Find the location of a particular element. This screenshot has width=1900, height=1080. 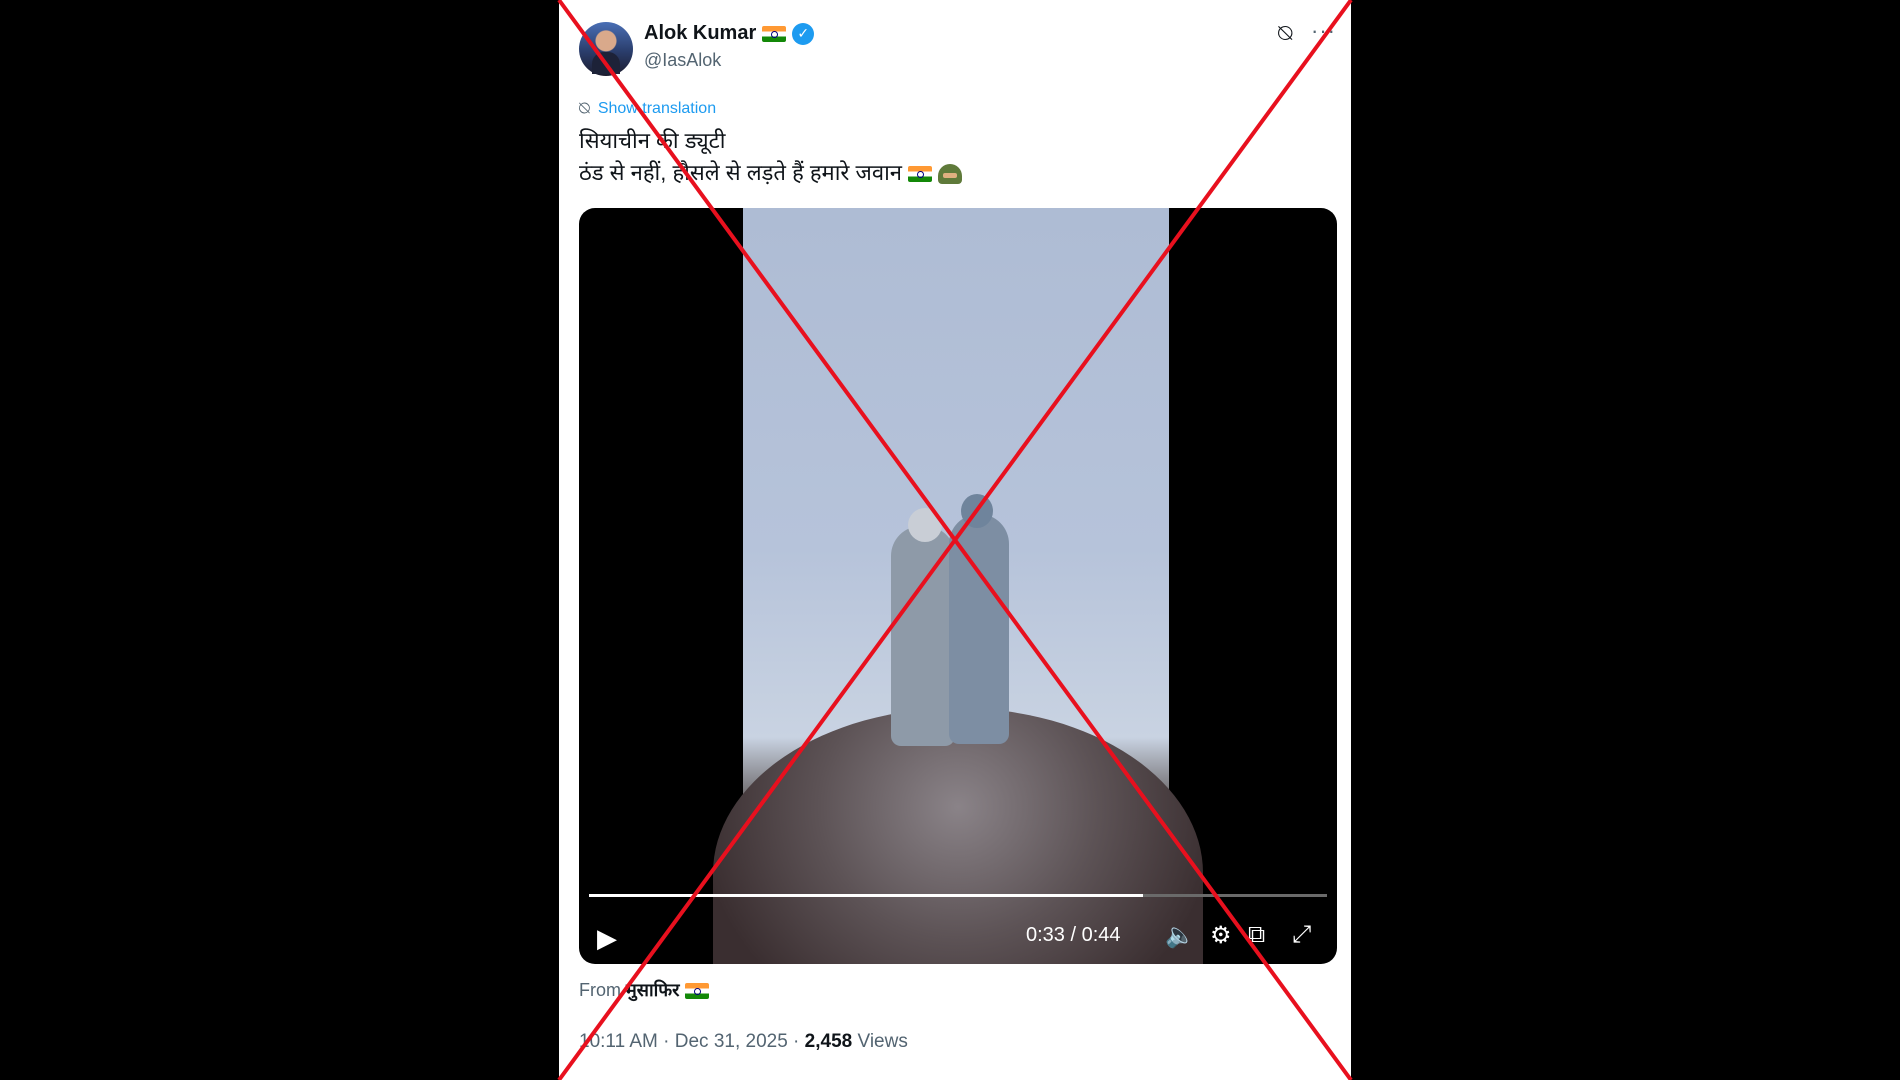

author-name-row: Alok Kumar ✓ is located at coordinates (729, 33).